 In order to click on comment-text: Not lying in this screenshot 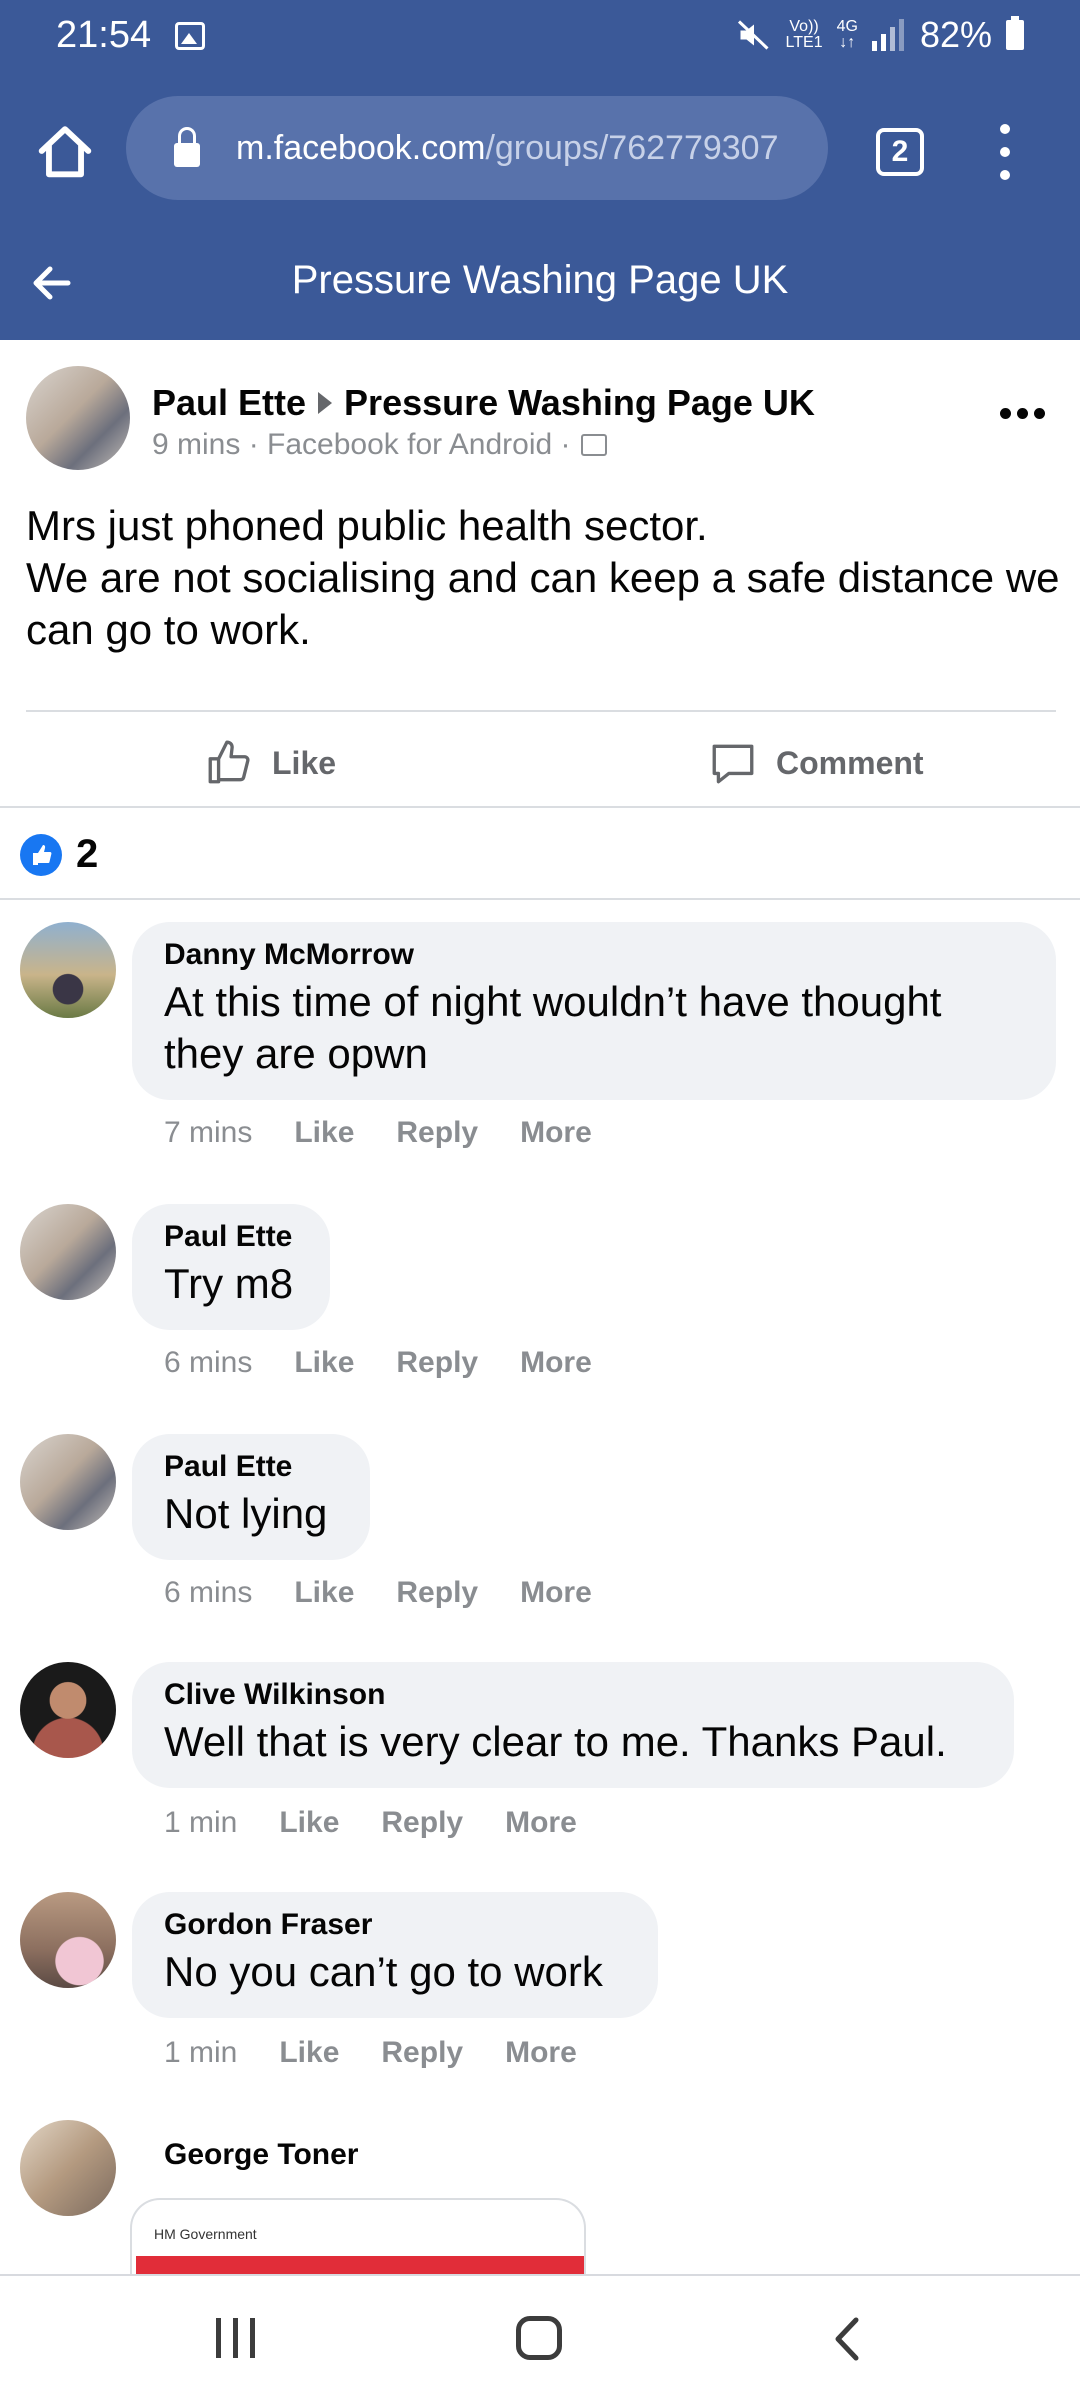, I will do `click(246, 1513)`.